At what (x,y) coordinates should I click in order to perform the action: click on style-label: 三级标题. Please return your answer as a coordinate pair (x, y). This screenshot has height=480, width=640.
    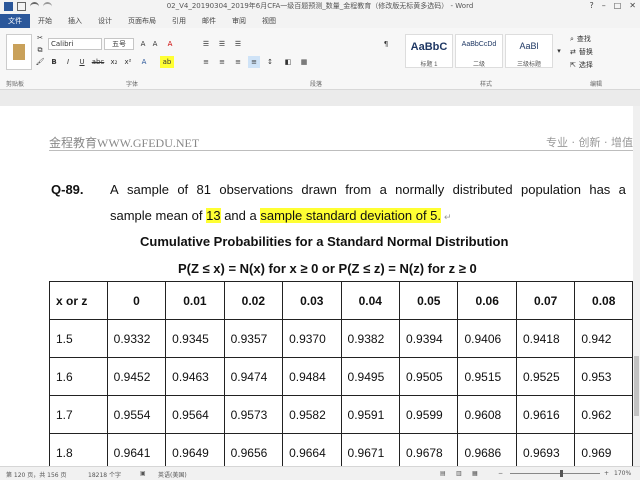
    Looking at the image, I should click on (528, 65).